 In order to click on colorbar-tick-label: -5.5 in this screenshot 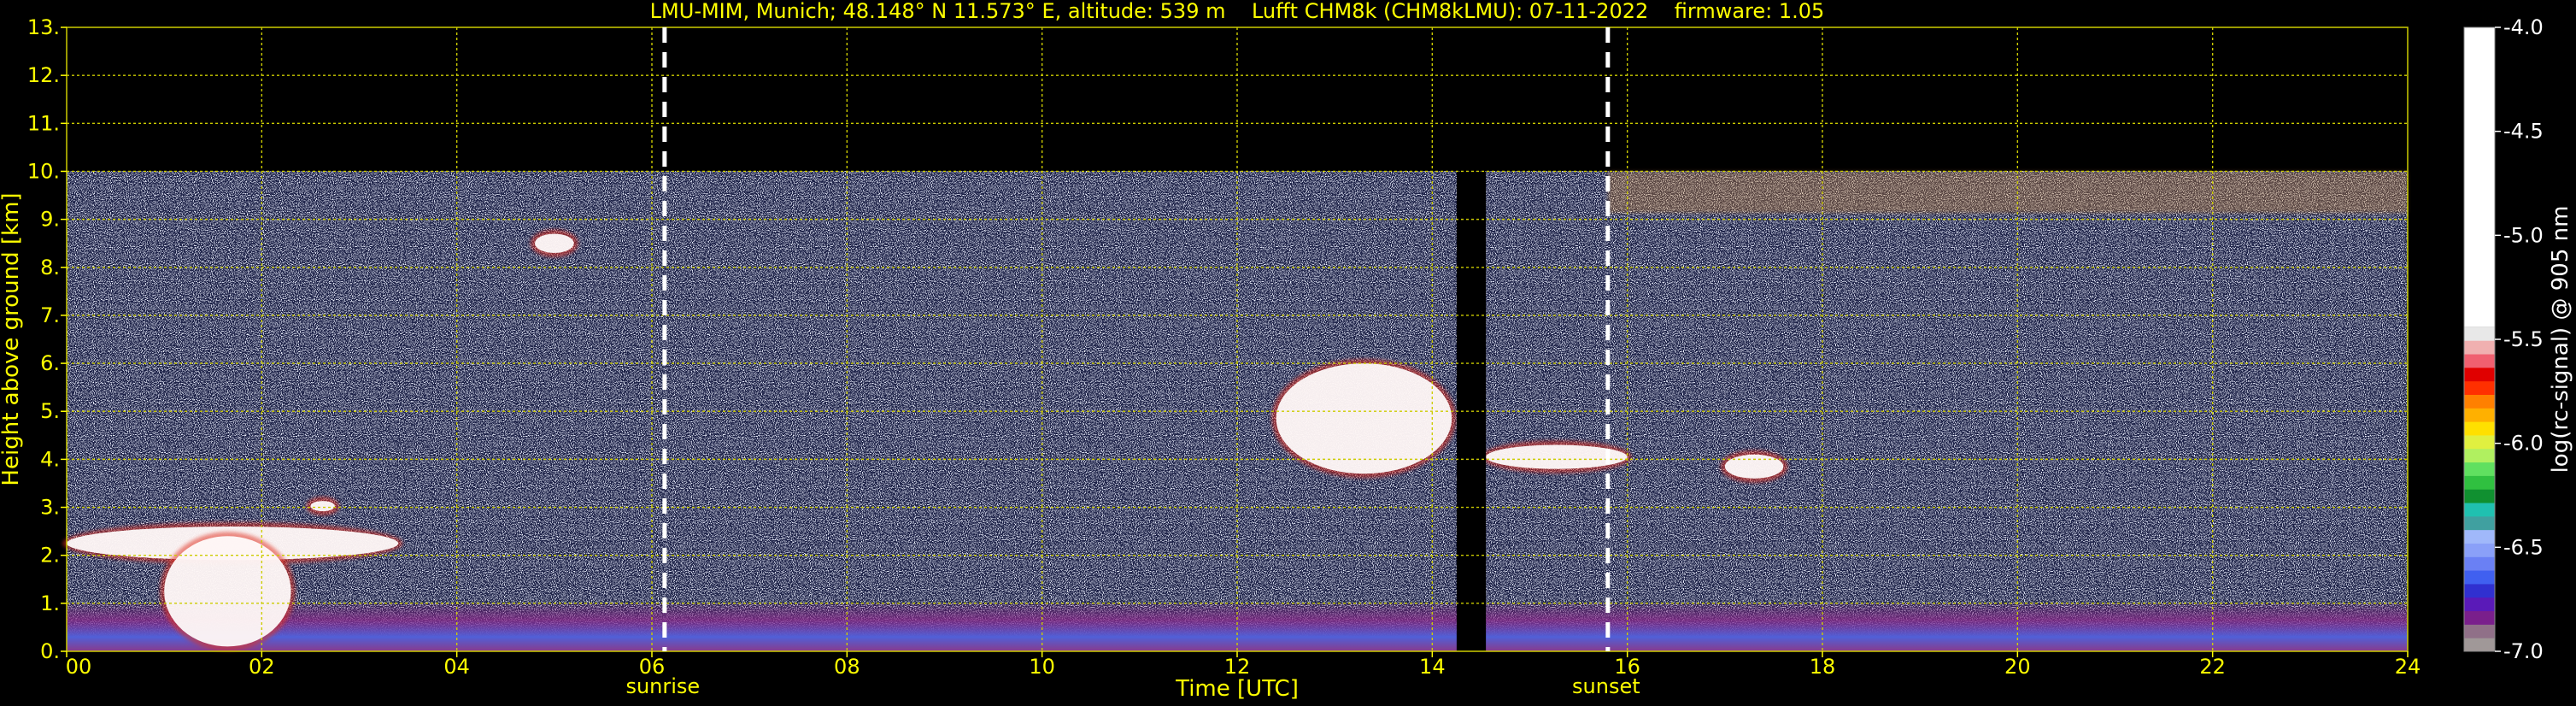, I will do `click(2523, 339)`.